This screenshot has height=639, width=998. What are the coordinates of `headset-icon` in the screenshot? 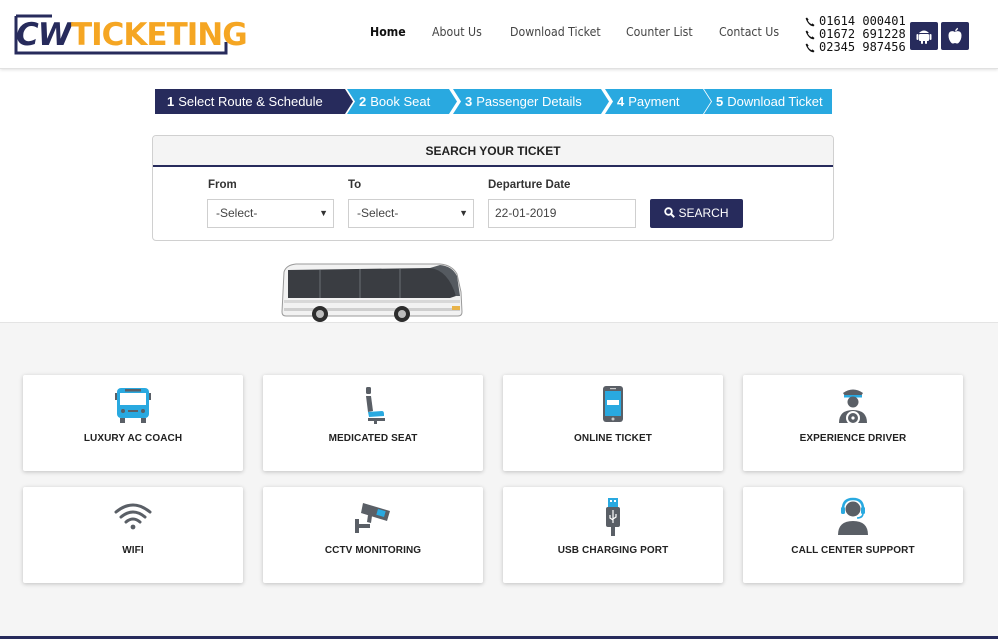 It's located at (853, 516).